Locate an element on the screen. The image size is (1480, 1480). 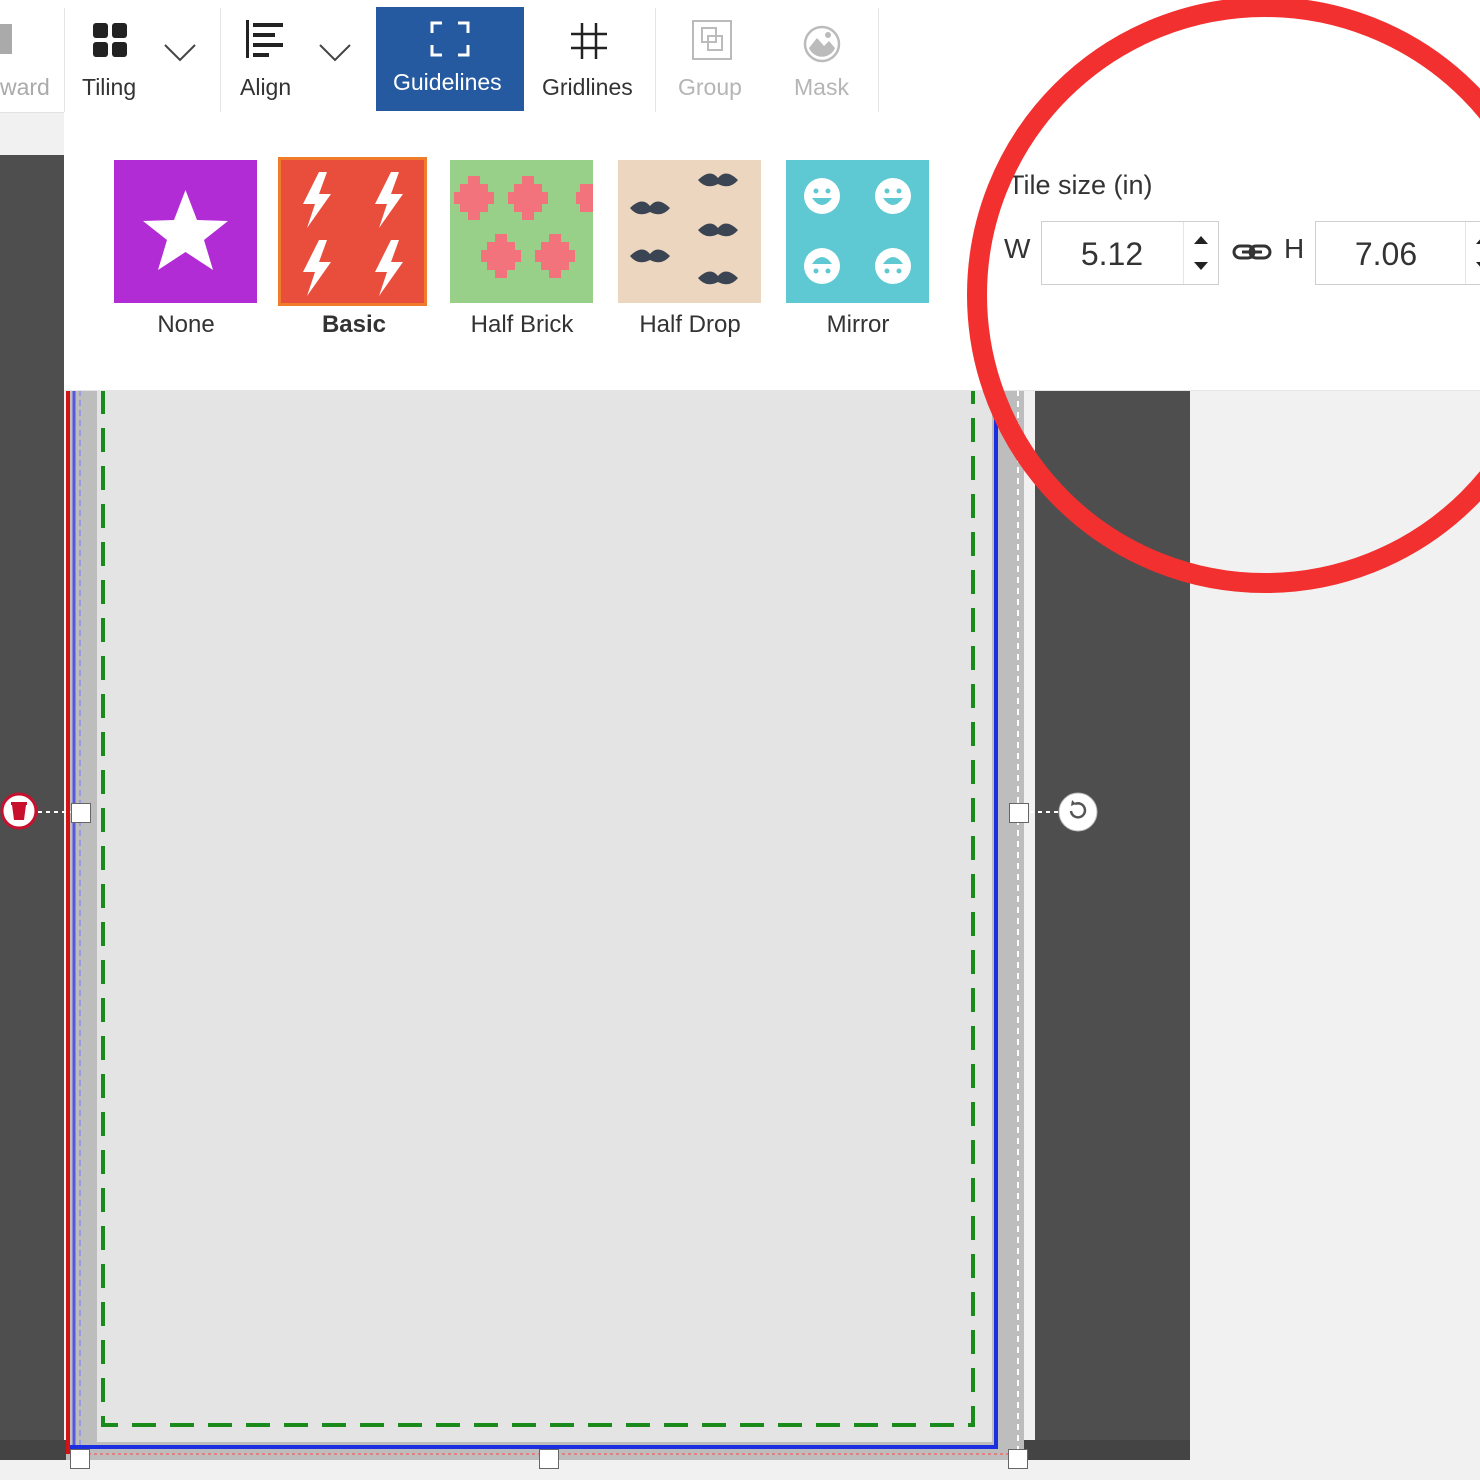
mask-button: Mask is located at coordinates (823, 58).